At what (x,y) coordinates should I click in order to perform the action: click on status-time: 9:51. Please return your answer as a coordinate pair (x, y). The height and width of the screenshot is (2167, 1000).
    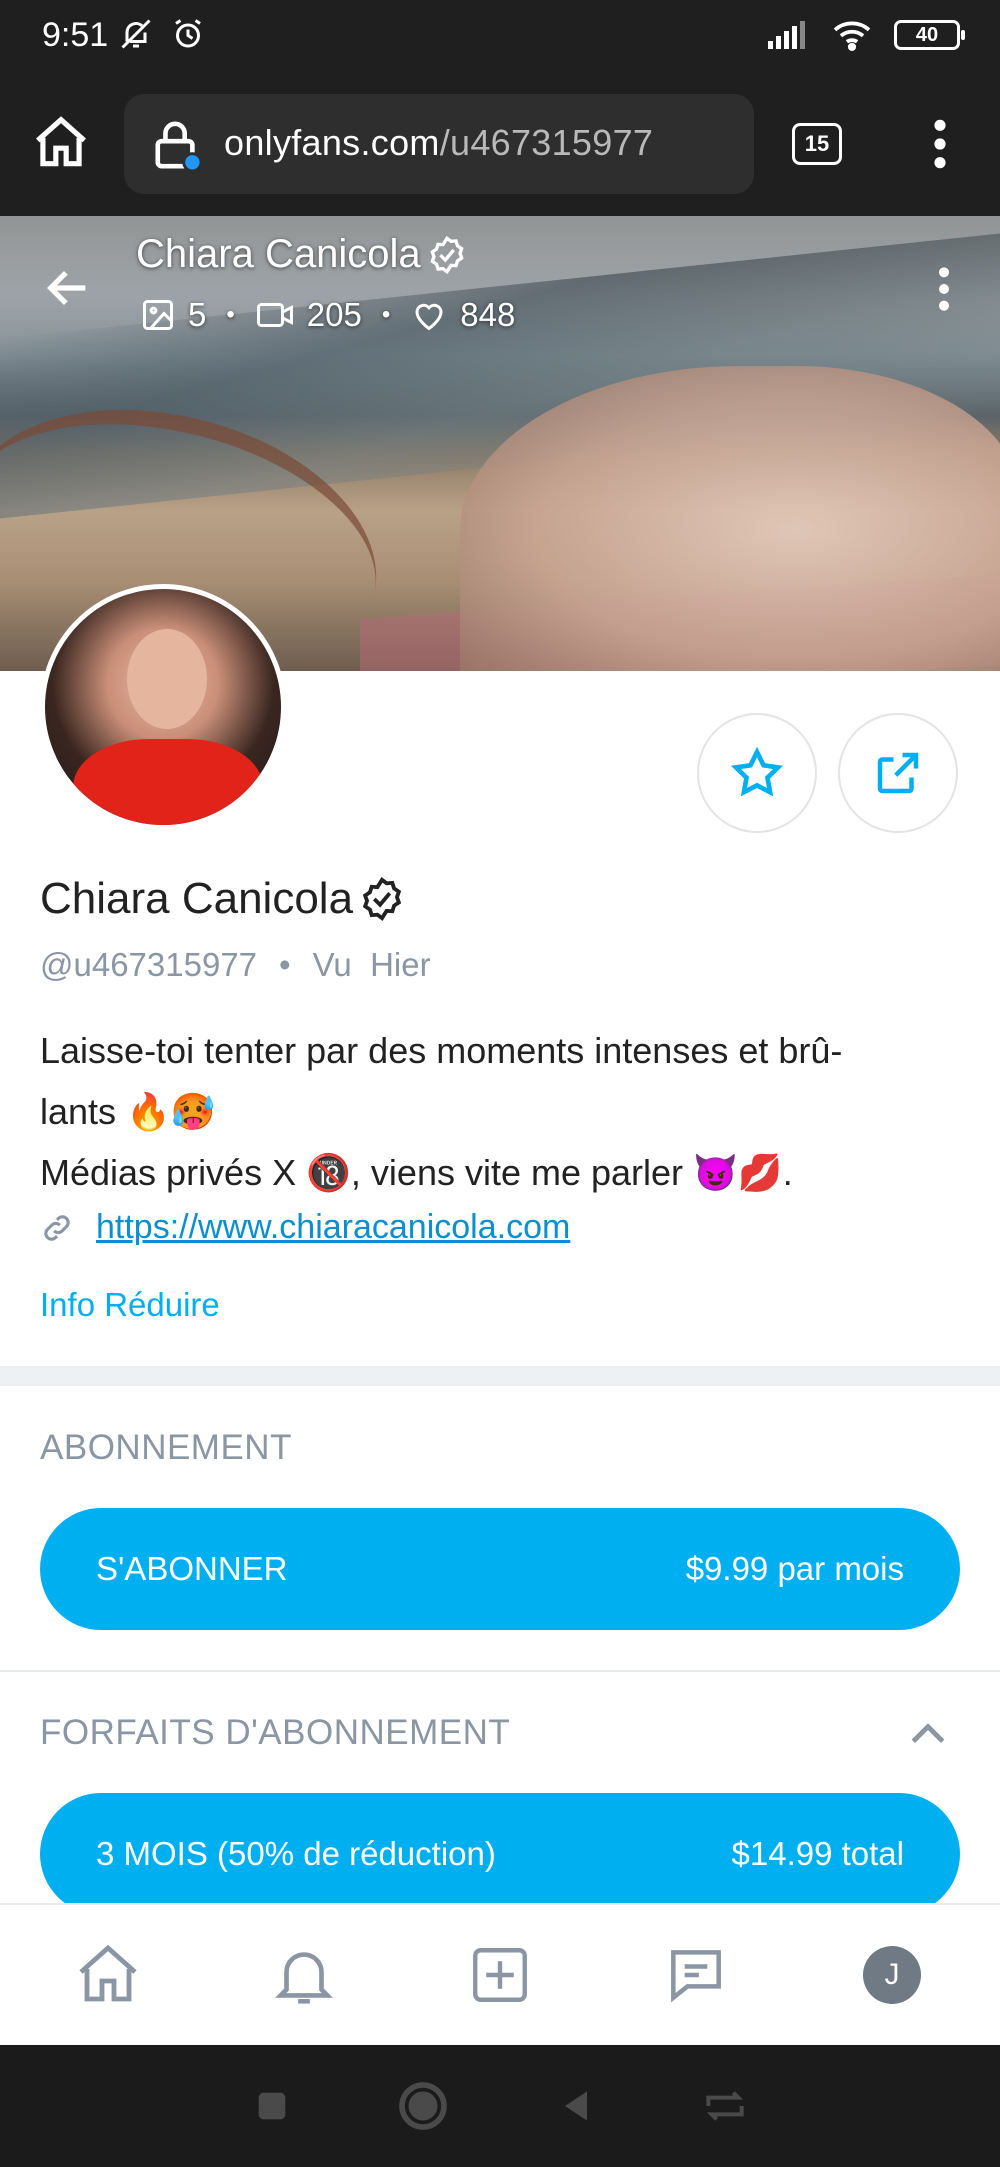
    Looking at the image, I should click on (75, 35).